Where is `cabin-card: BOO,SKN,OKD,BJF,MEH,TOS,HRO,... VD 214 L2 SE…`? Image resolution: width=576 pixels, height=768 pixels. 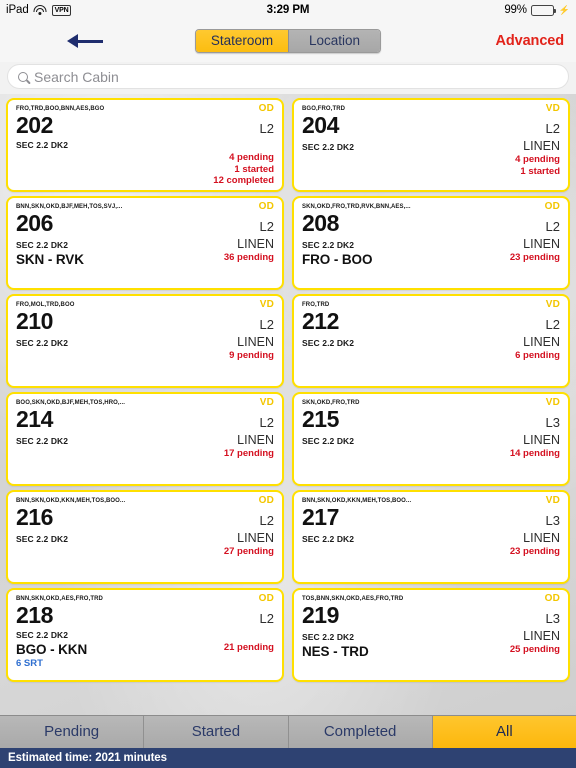 cabin-card: BOO,SKN,OKD,BJF,MEH,TOS,HRO,... VD 214 L2 SE… is located at coordinates (145, 439).